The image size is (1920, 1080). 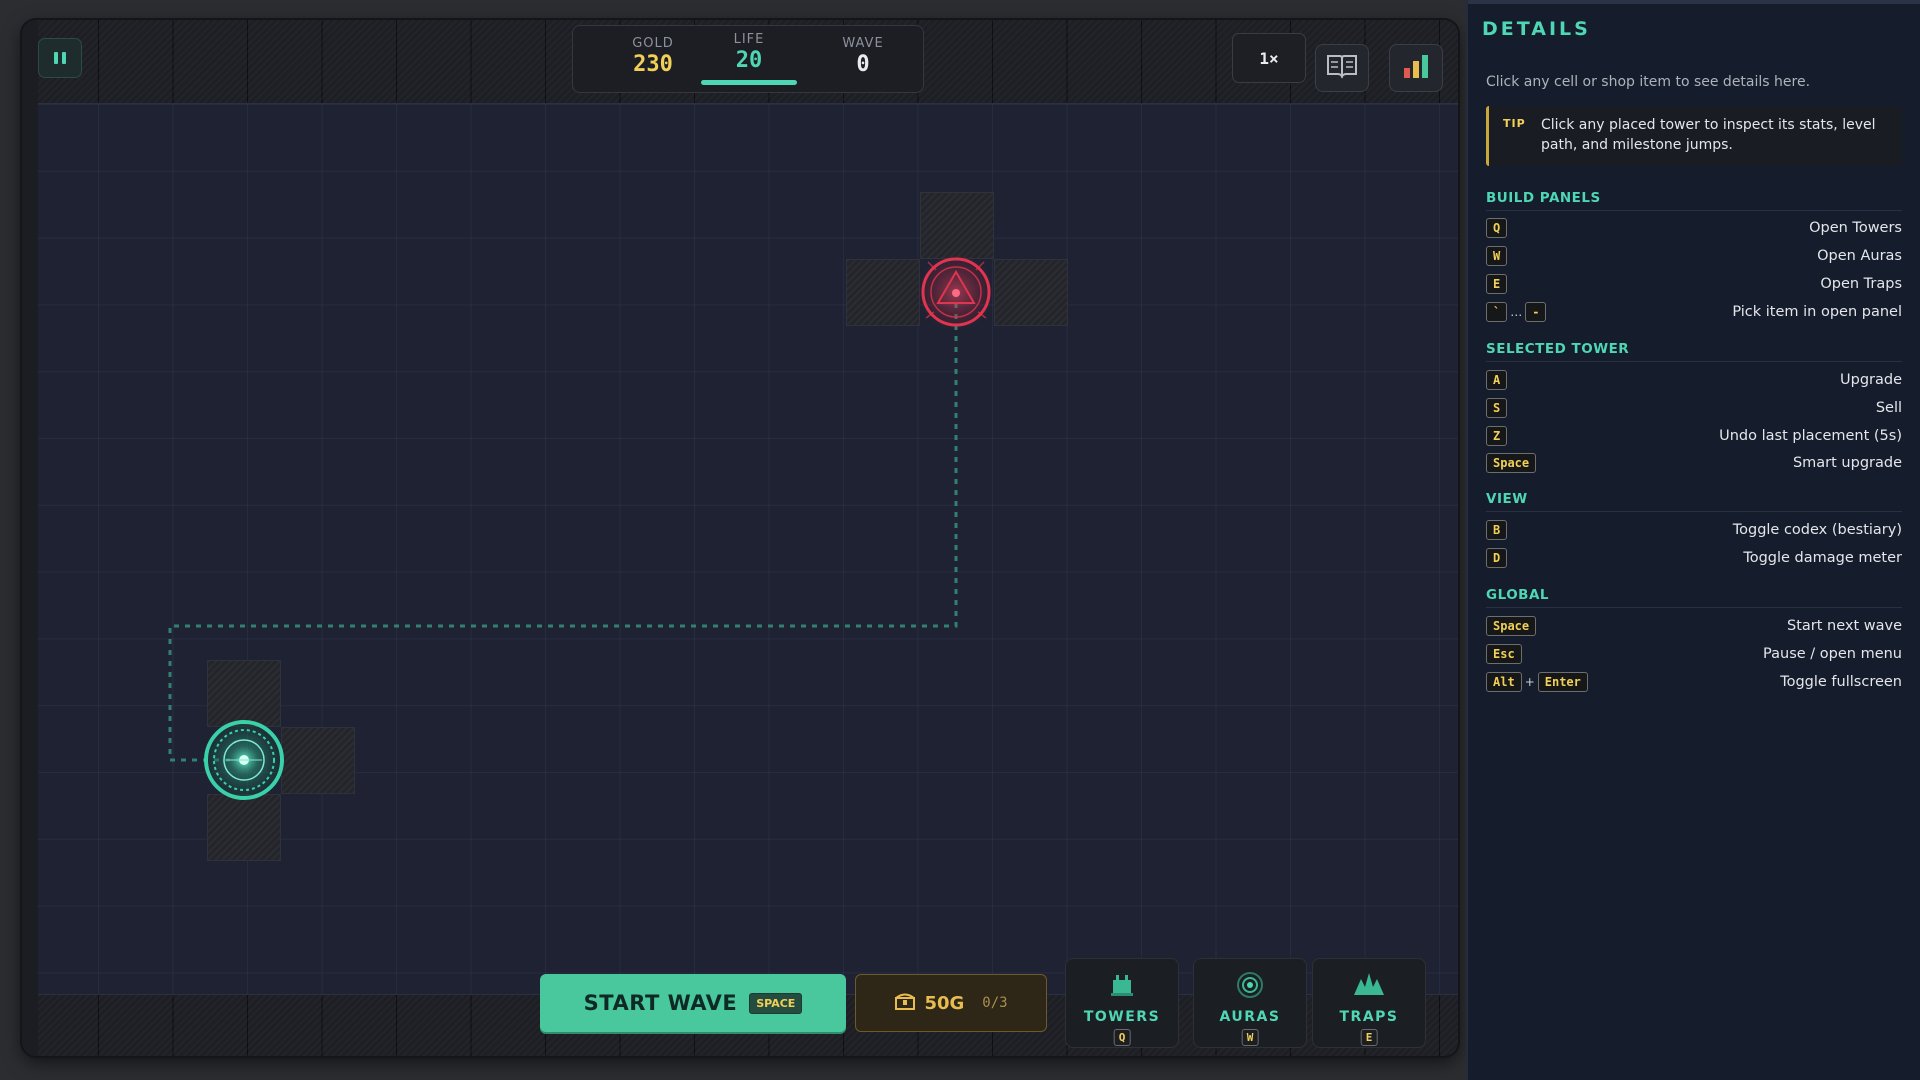 I want to click on gold-value: 230, so click(x=653, y=64).